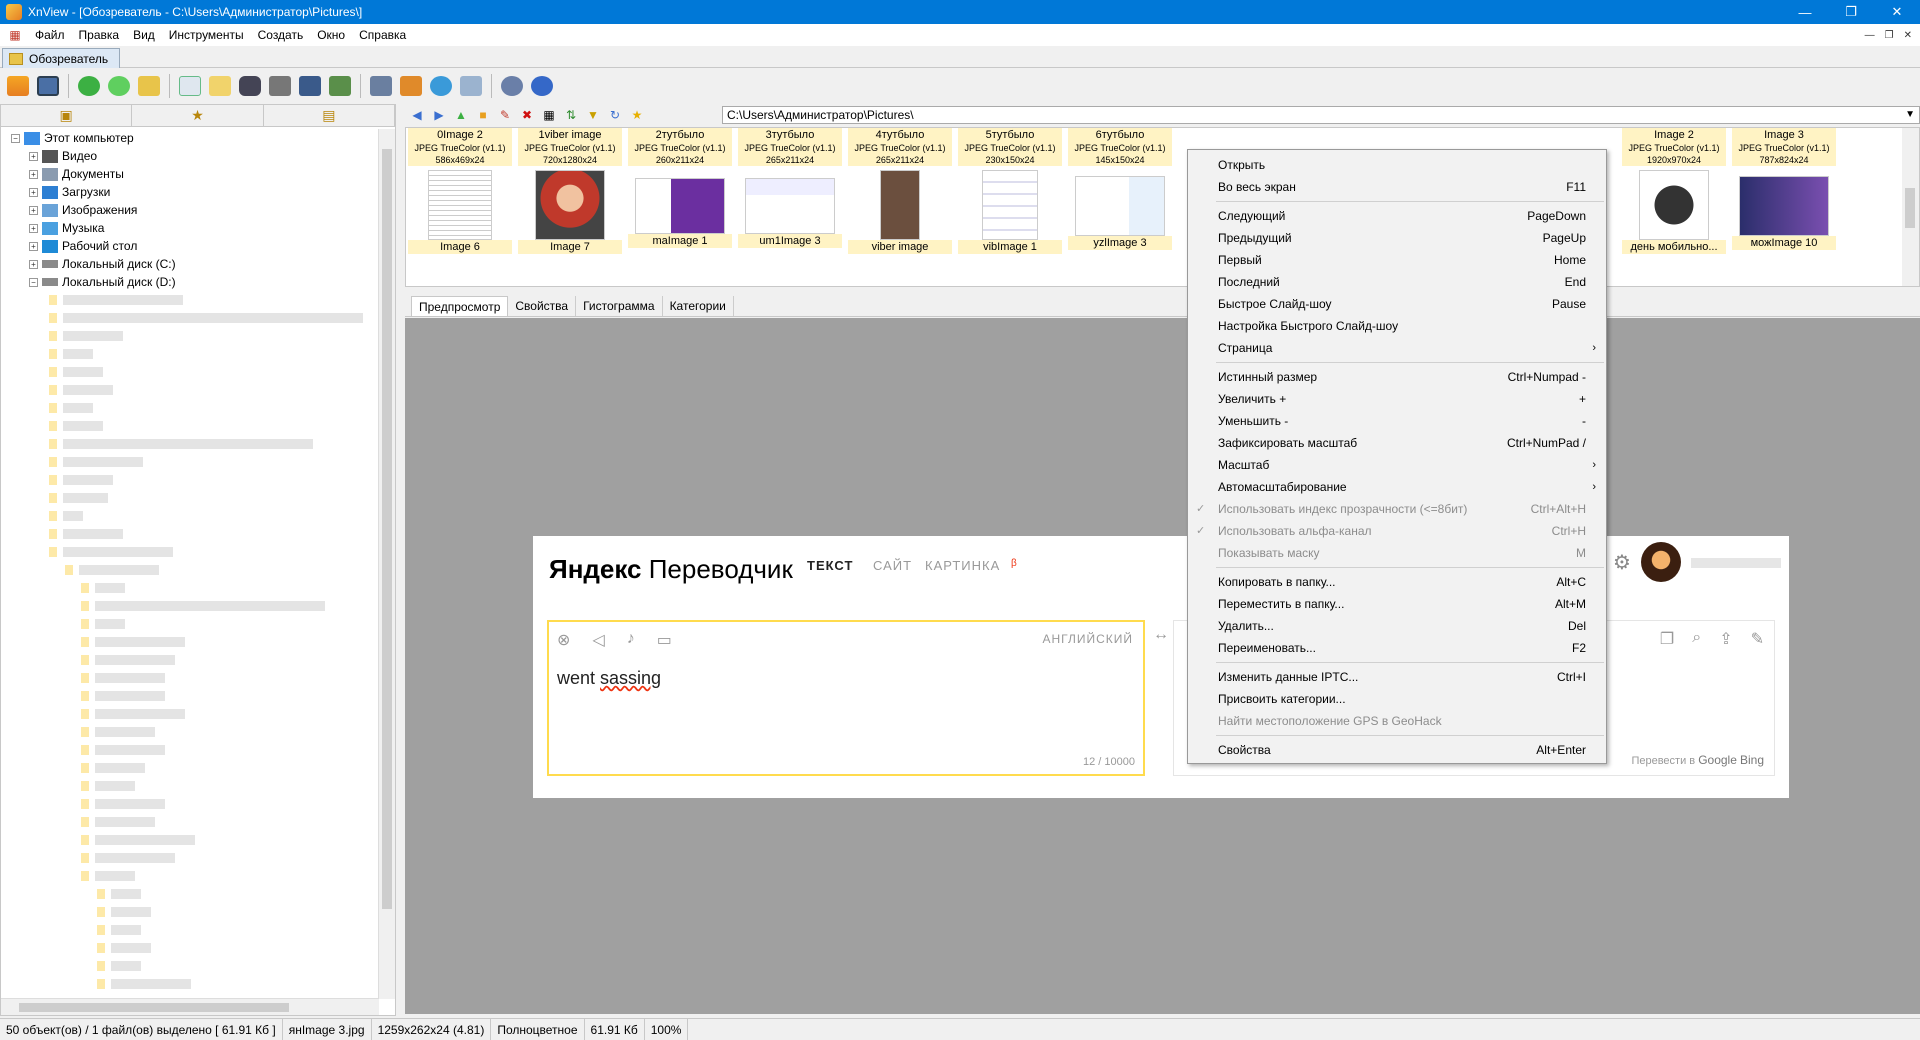 This screenshot has height=1040, width=1920. I want to click on context-menu-item: Предыдущий PageUp, so click(1397, 238).